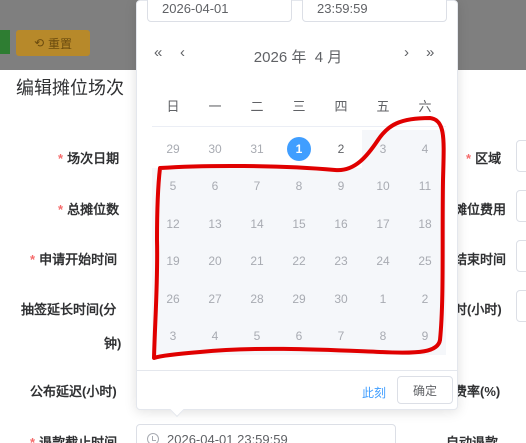  I want to click on calendar-year: 2026 年, so click(280, 57).